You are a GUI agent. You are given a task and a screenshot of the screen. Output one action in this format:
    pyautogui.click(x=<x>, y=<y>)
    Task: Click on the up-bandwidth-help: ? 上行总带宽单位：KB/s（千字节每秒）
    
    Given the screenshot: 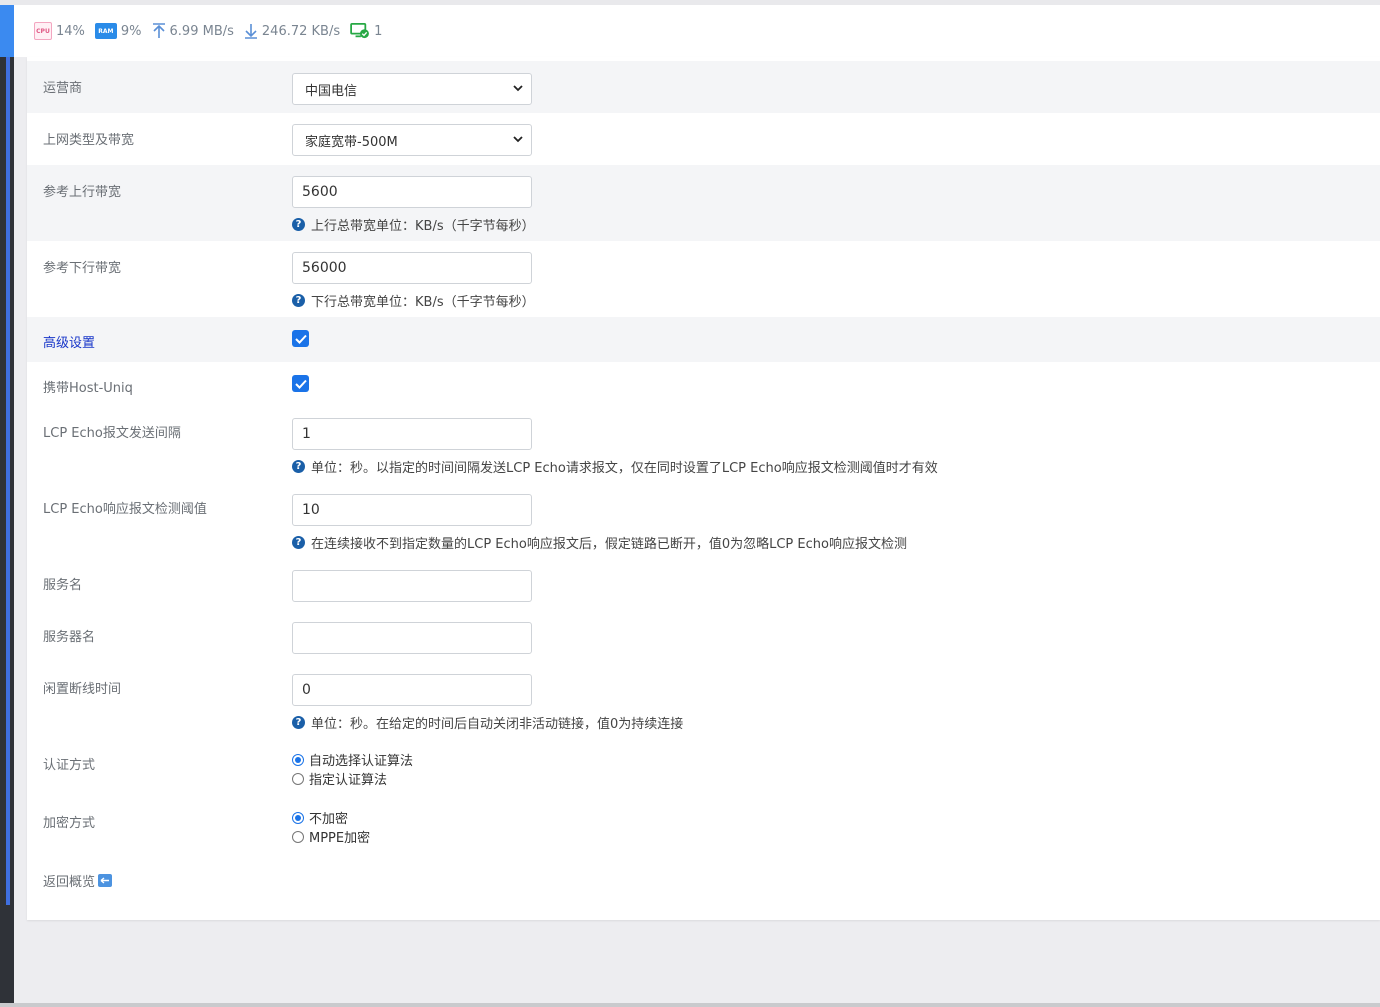 What is the action you would take?
    pyautogui.click(x=413, y=224)
    